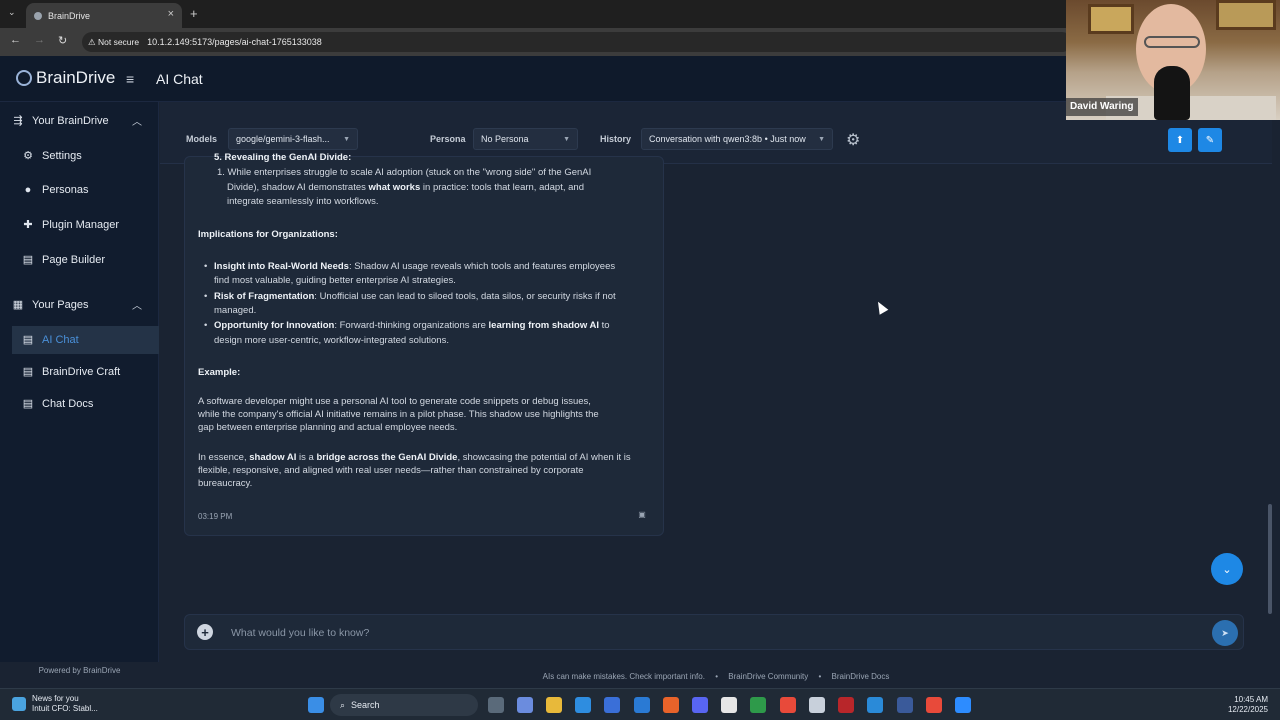 This screenshot has height=720, width=1280. What do you see at coordinates (62, 40) in the screenshot?
I see `reload-icon: ↻` at bounding box center [62, 40].